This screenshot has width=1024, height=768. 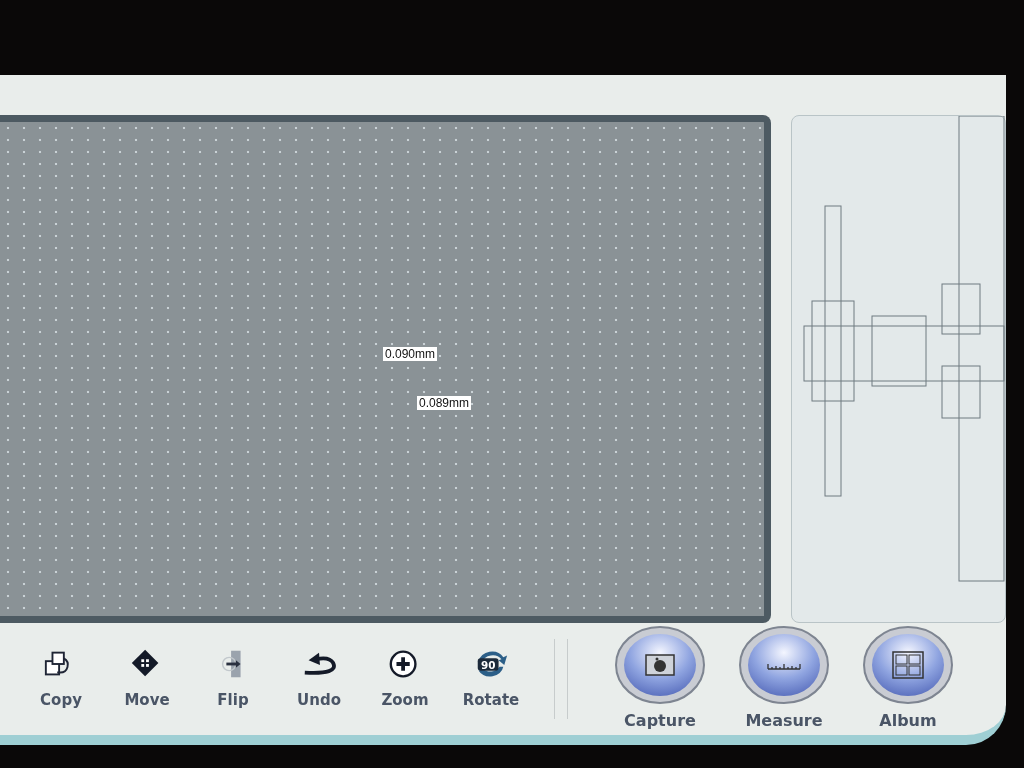 What do you see at coordinates (147, 679) in the screenshot?
I see `move-button: Move` at bounding box center [147, 679].